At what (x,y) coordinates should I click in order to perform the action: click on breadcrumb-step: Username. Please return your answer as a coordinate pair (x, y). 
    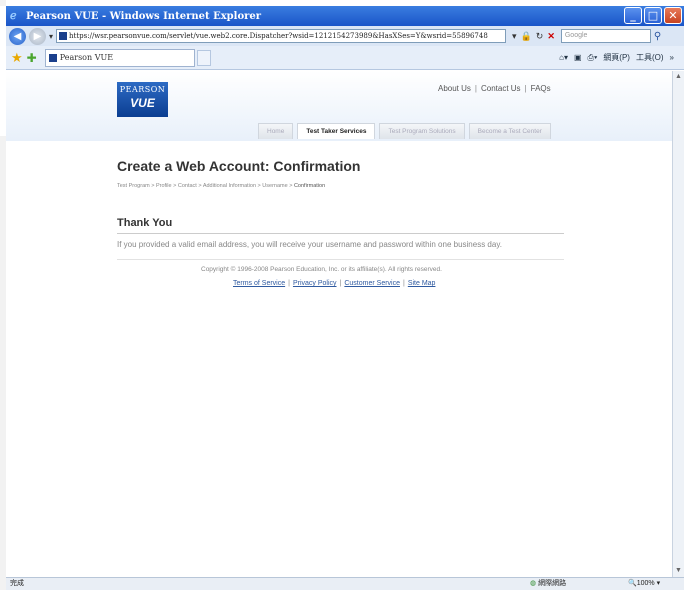
    Looking at the image, I should click on (275, 186).